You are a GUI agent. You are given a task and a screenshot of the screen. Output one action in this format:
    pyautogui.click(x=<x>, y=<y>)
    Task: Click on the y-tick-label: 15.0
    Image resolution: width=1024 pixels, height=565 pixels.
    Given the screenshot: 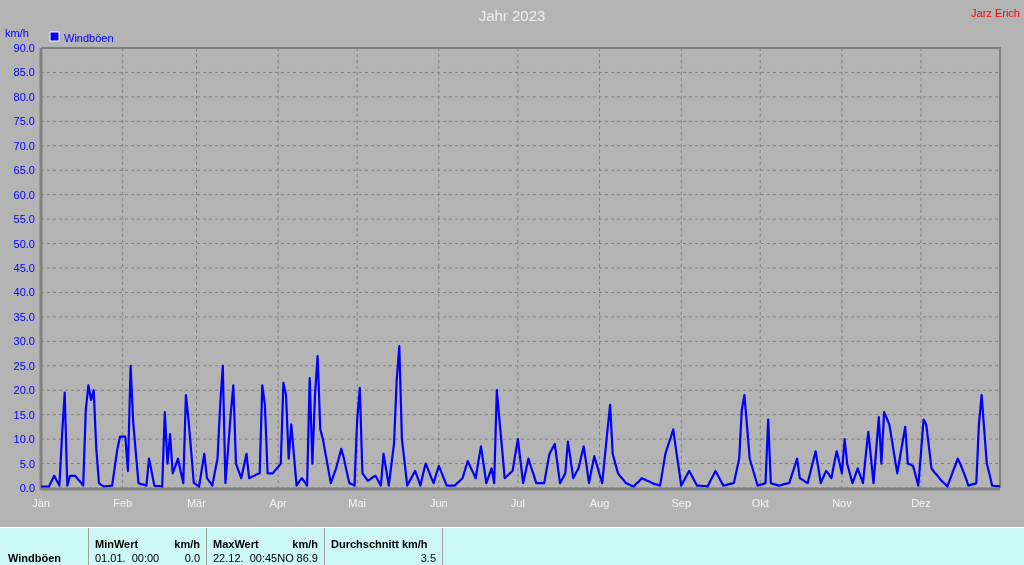 What is the action you would take?
    pyautogui.click(x=24, y=414)
    